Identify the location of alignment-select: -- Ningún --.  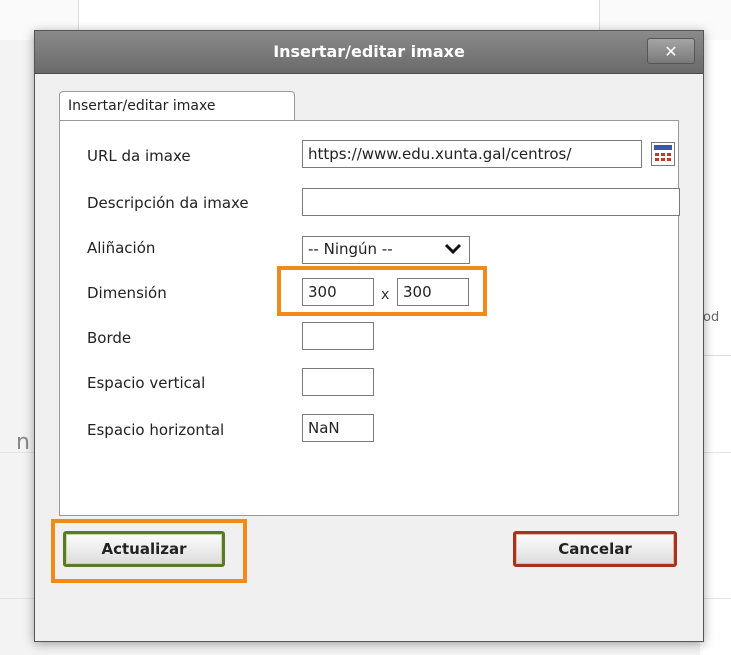
(386, 250).